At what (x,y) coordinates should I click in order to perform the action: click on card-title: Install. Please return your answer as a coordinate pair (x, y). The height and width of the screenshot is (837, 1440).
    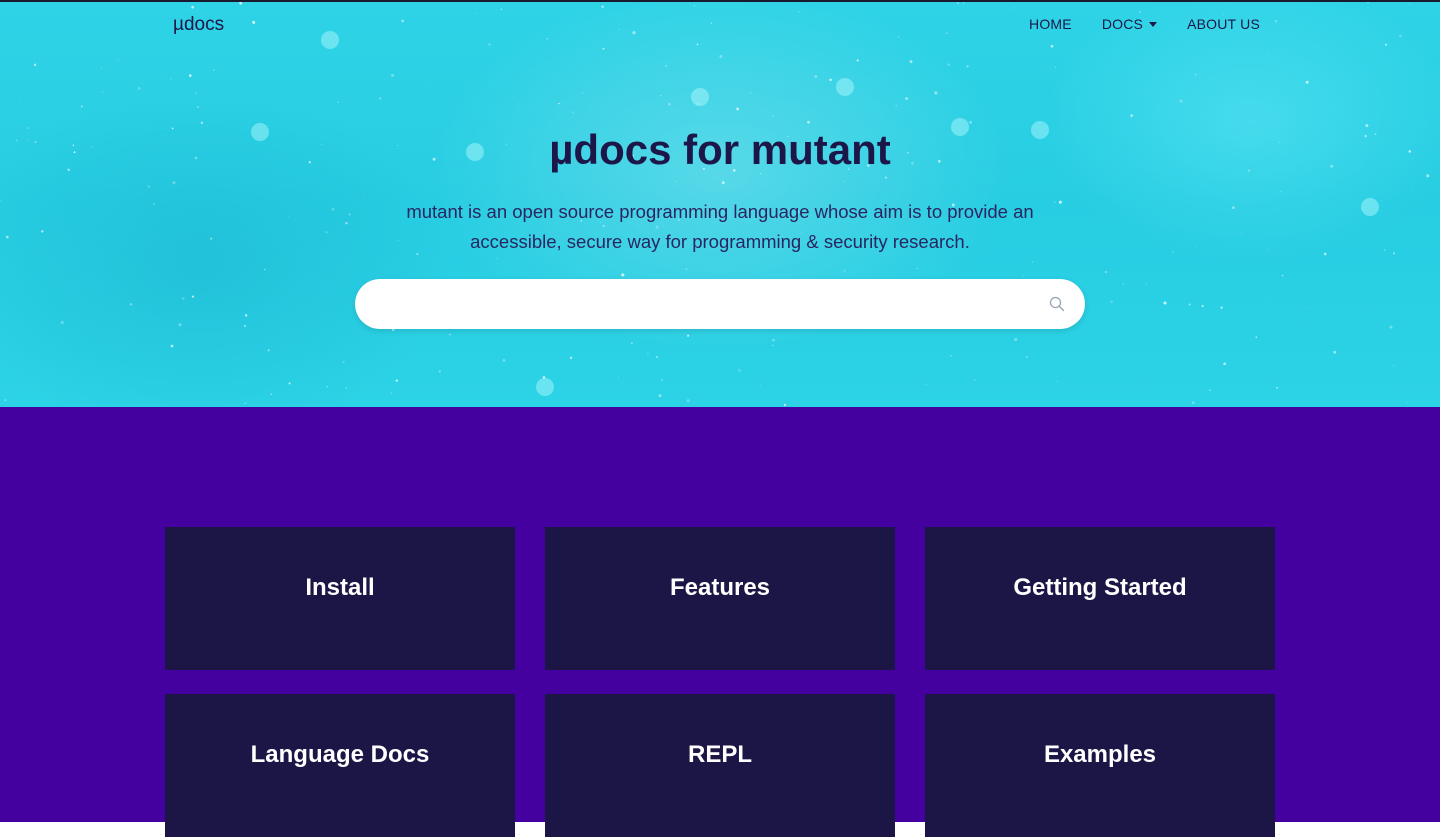
    Looking at the image, I should click on (340, 587).